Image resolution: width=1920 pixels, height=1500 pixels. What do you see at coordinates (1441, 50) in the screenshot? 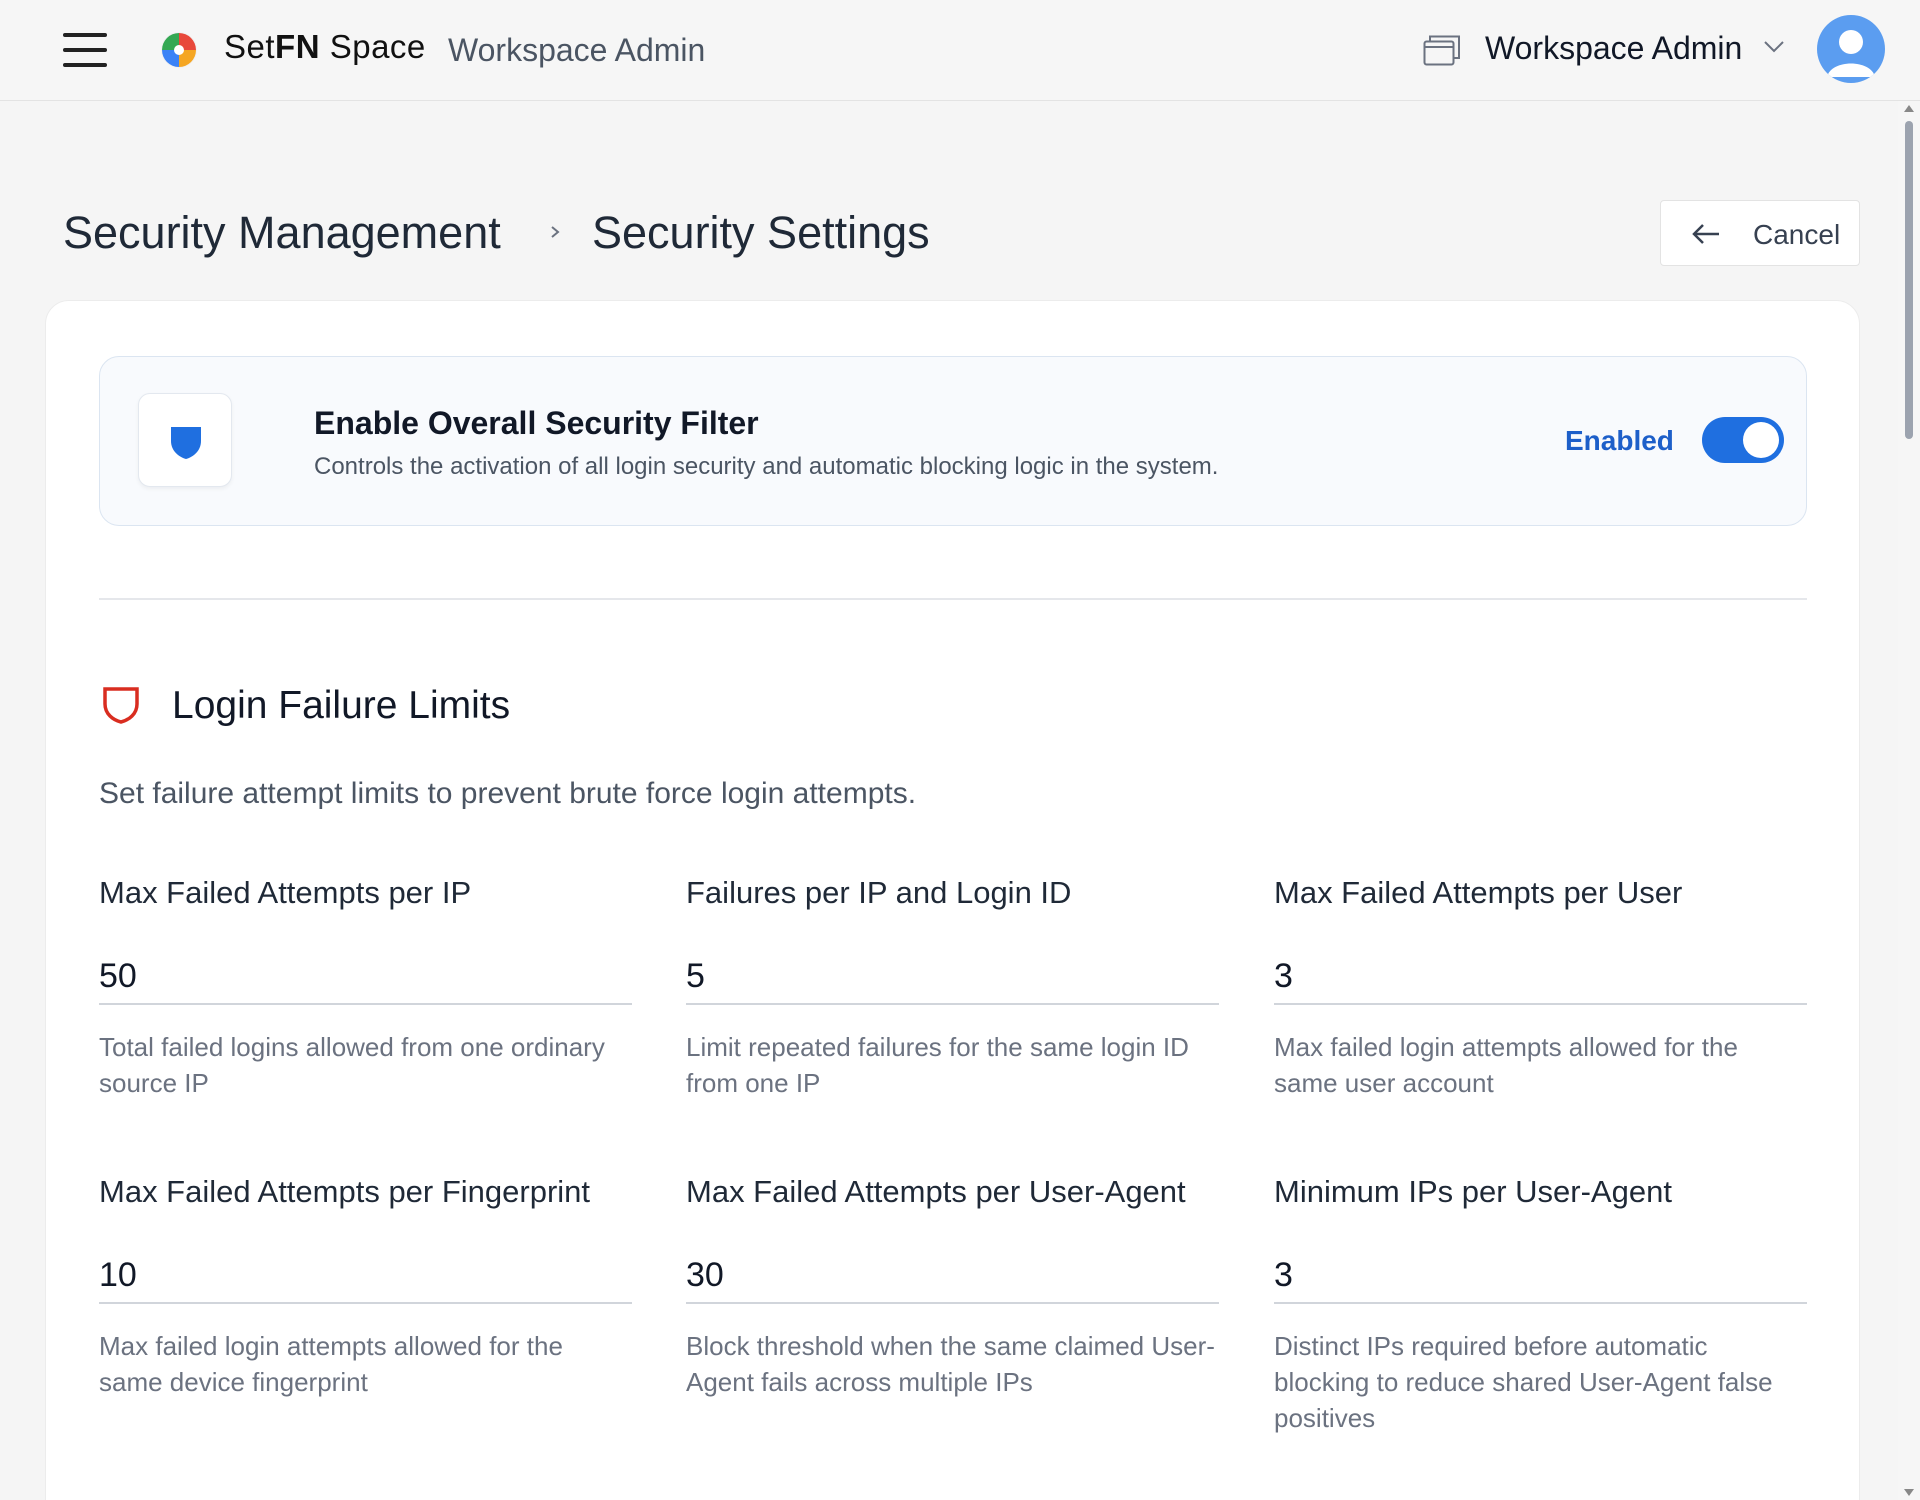
I see `workspace-icon` at bounding box center [1441, 50].